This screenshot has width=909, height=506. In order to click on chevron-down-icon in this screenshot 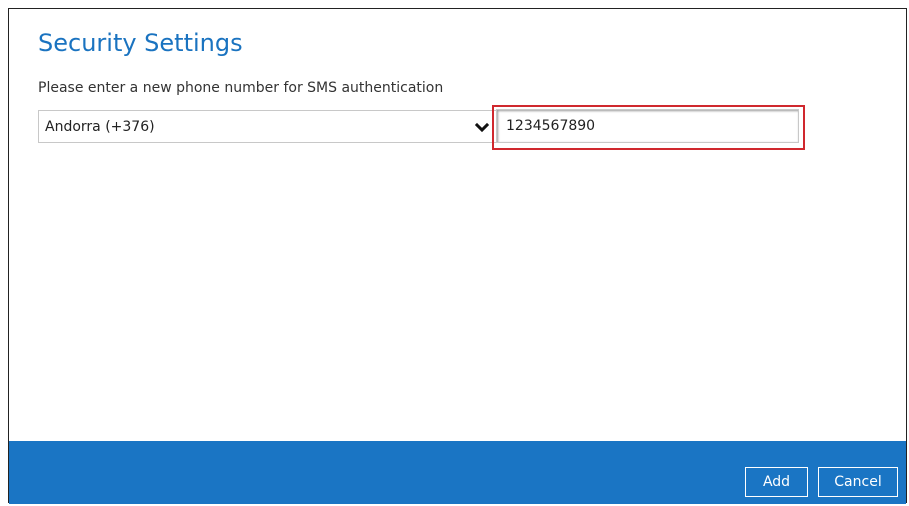, I will do `click(482, 127)`.